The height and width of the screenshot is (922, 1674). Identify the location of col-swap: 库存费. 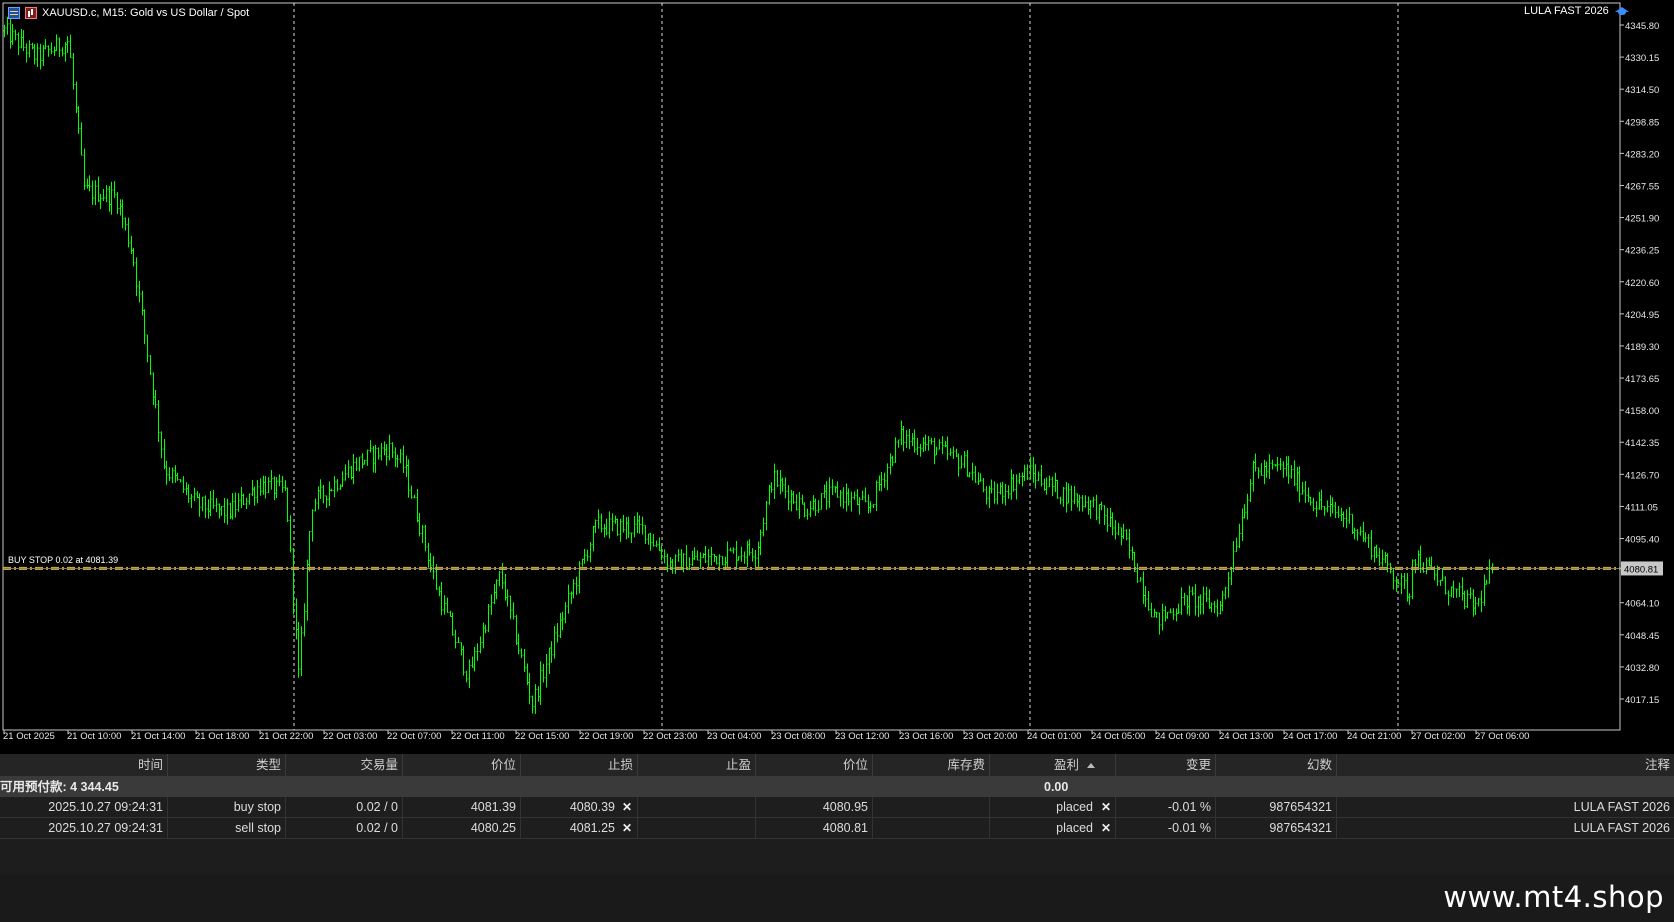
(931, 765).